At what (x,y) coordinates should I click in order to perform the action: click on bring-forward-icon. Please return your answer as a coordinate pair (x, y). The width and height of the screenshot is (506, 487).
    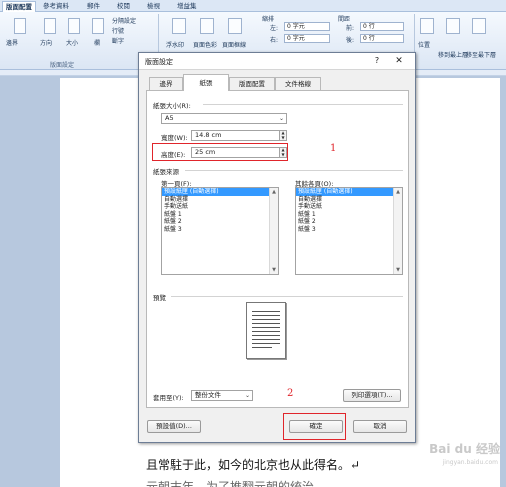
    Looking at the image, I should click on (453, 26).